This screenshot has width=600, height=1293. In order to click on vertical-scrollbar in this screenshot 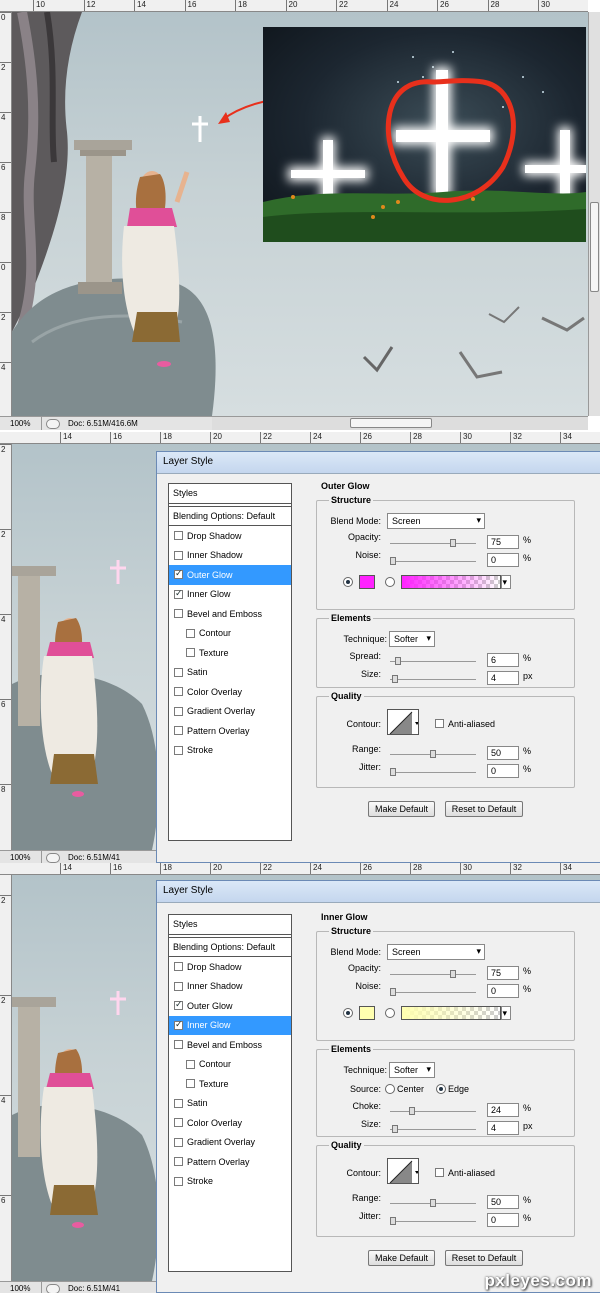, I will do `click(594, 214)`.